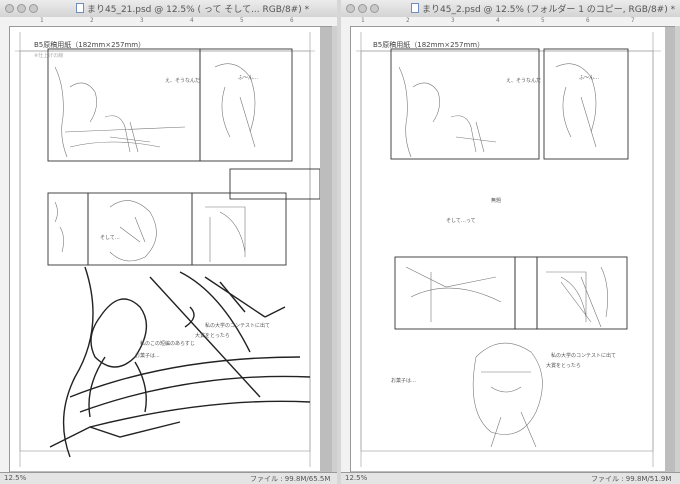 The image size is (680, 484). What do you see at coordinates (461, 220) in the screenshot?
I see `svg-text: そして…って` at bounding box center [461, 220].